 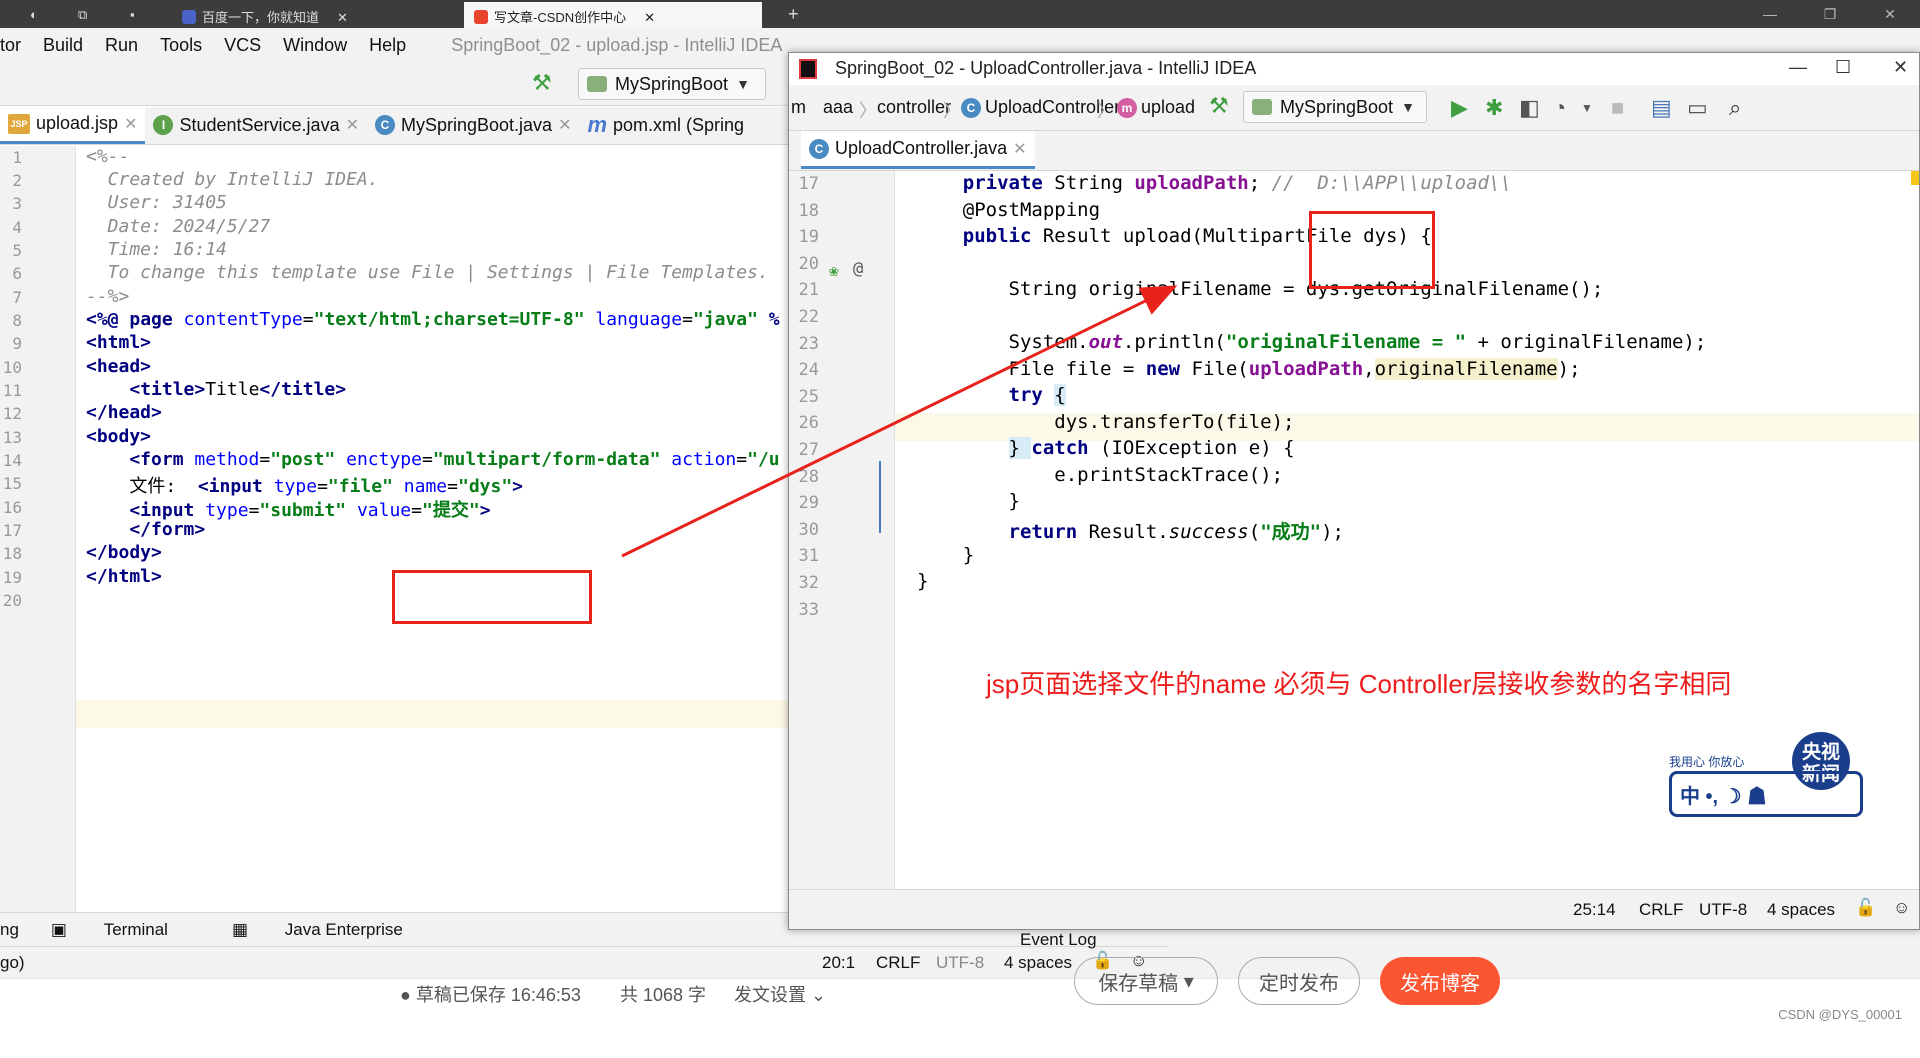 What do you see at coordinates (838, 107) in the screenshot?
I see `breadcrumb-aaa: aaa` at bounding box center [838, 107].